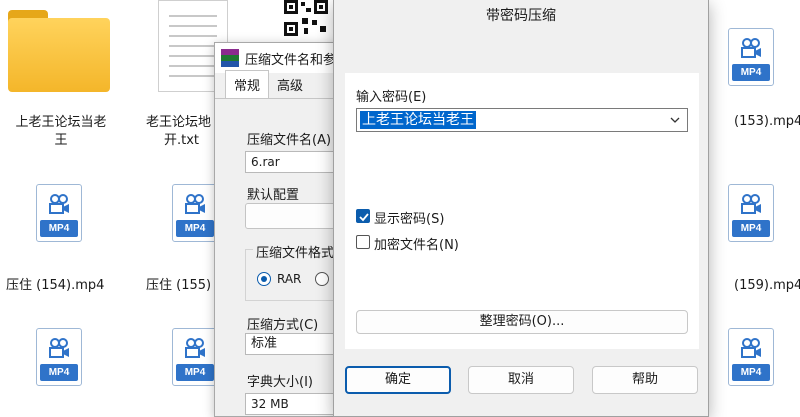 Image resolution: width=800 pixels, height=417 pixels. I want to click on compression-method-label: 压缩方式(C), so click(283, 325).